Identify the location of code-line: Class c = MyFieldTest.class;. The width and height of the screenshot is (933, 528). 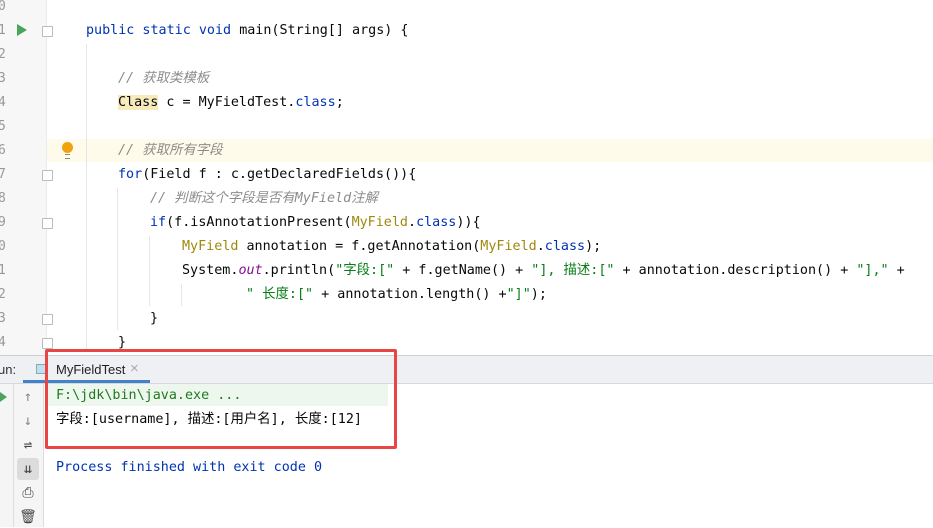
(231, 103).